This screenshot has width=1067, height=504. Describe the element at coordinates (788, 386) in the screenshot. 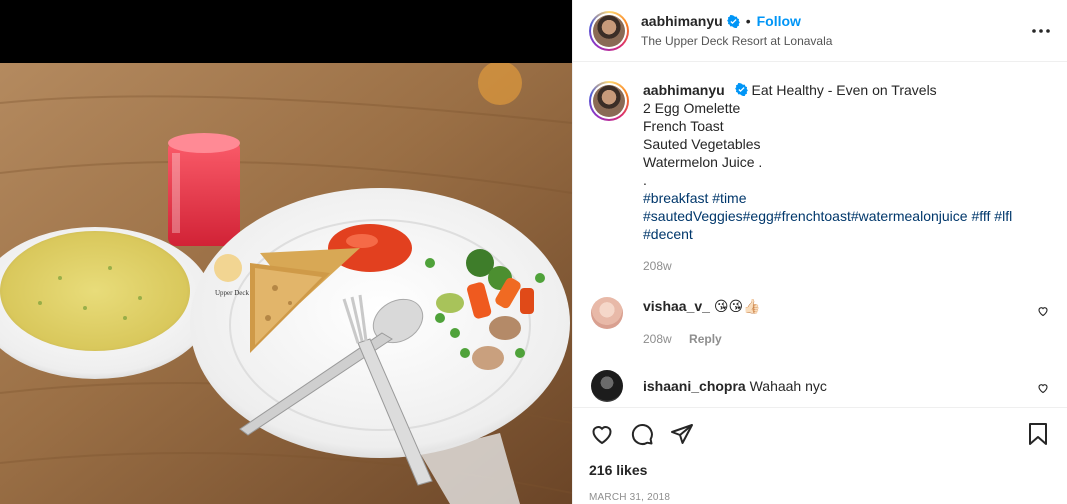

I see `comment-text: Wahaah nyc` at that location.